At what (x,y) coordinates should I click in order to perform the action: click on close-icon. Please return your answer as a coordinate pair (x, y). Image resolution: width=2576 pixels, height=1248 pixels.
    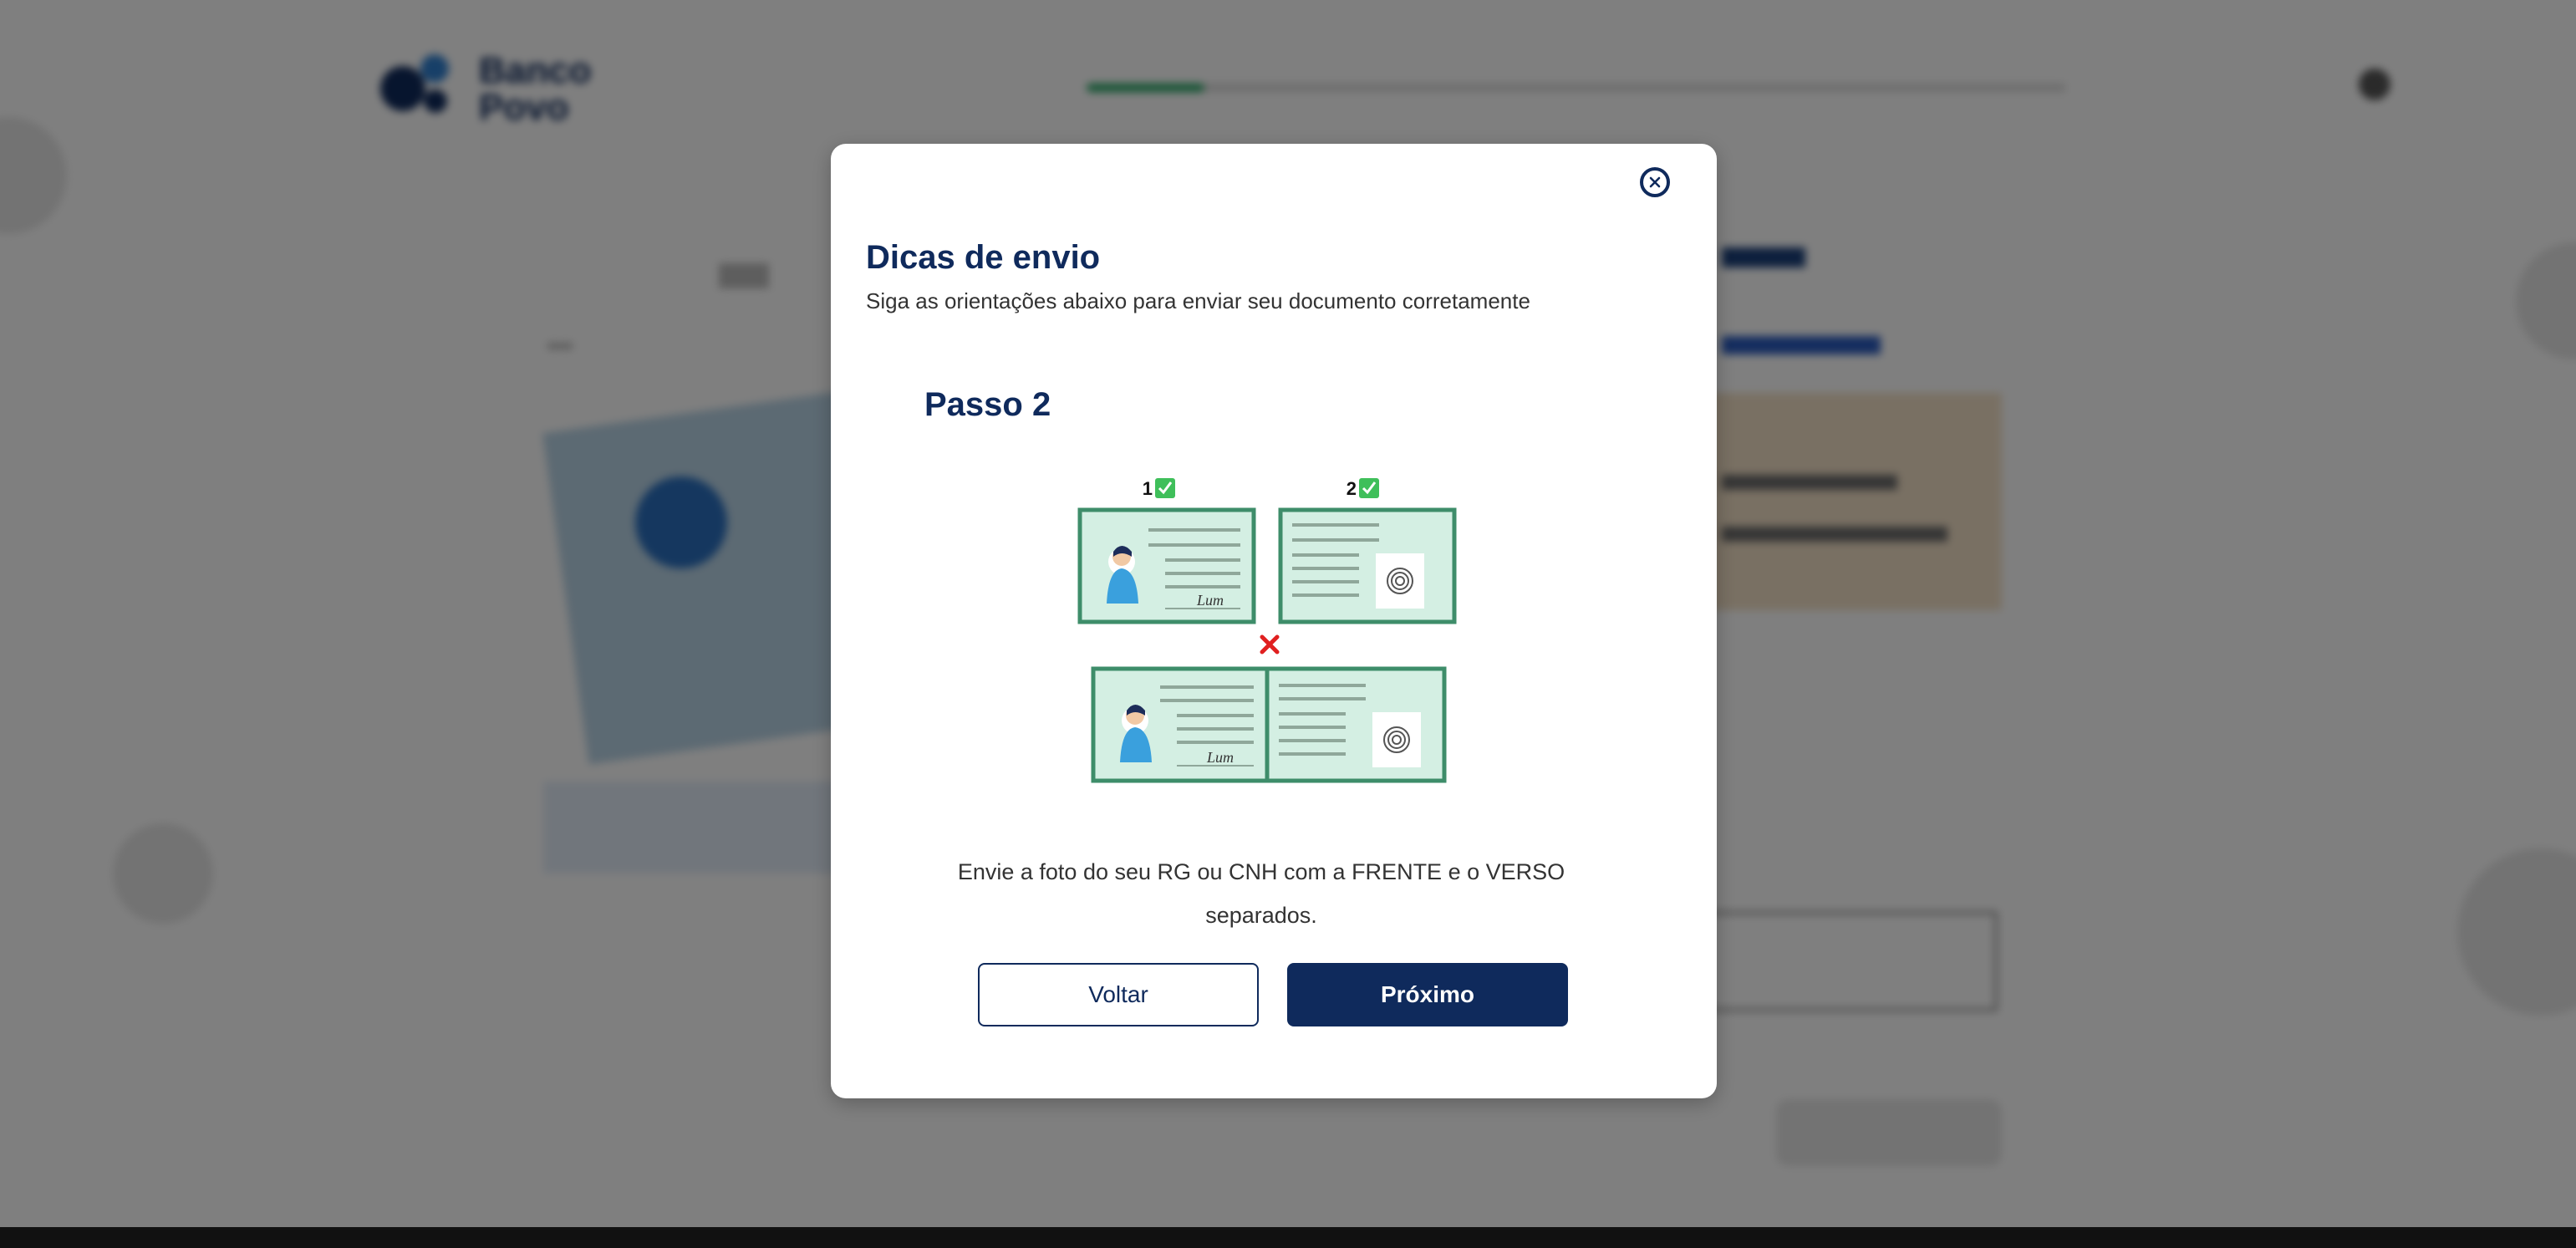
    Looking at the image, I should click on (1655, 182).